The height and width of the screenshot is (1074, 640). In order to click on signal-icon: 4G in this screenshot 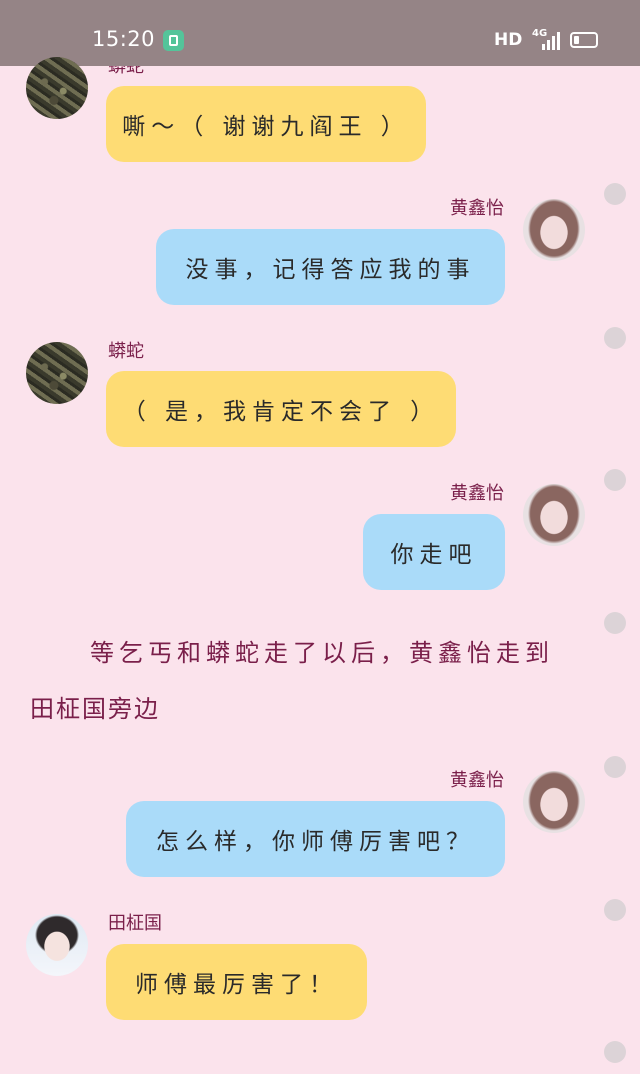, I will do `click(545, 40)`.